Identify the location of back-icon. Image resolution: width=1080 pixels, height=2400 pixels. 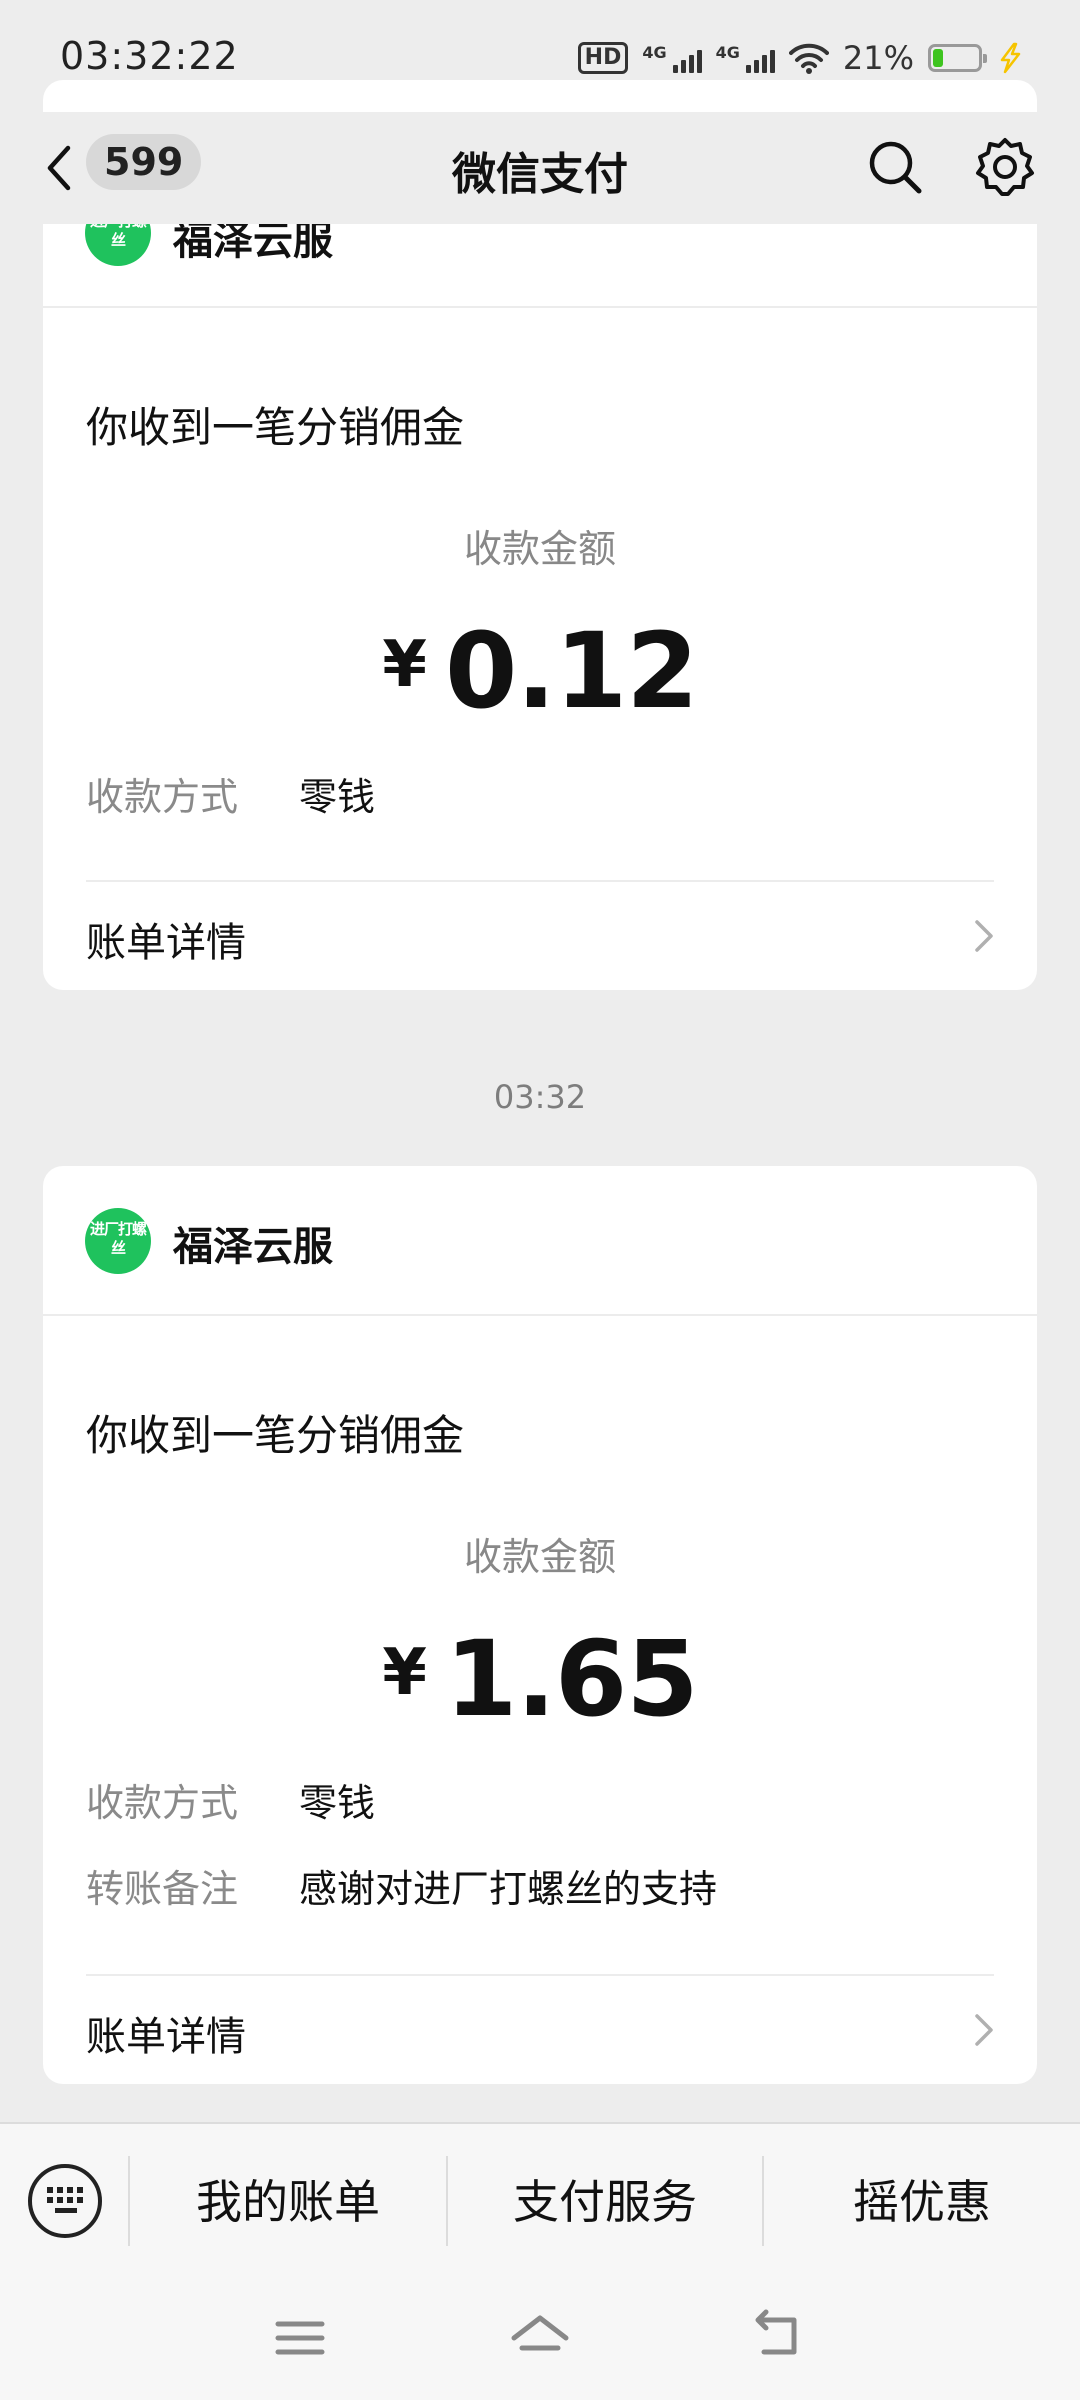
(780, 2338).